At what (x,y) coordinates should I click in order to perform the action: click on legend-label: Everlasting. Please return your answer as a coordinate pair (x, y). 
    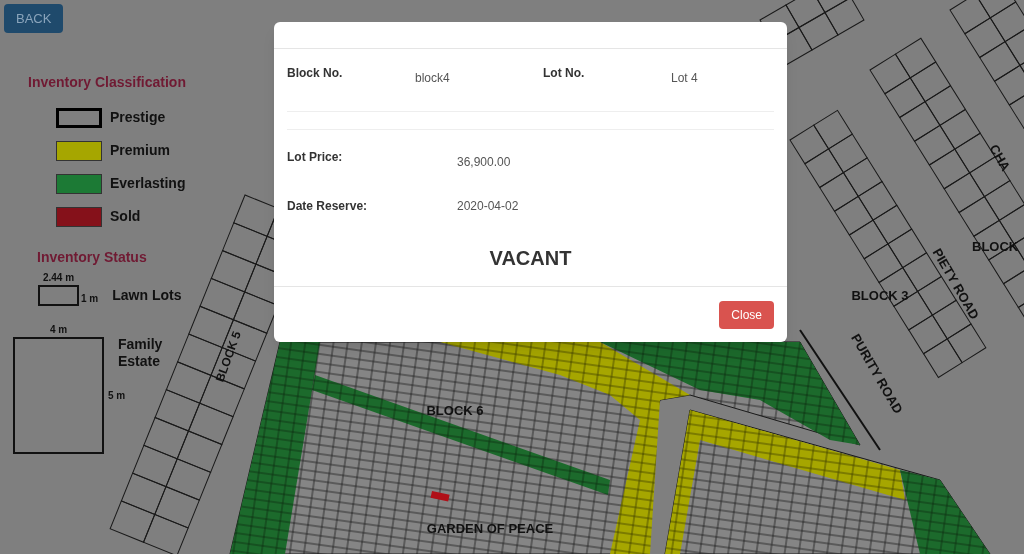
    Looking at the image, I should click on (148, 183).